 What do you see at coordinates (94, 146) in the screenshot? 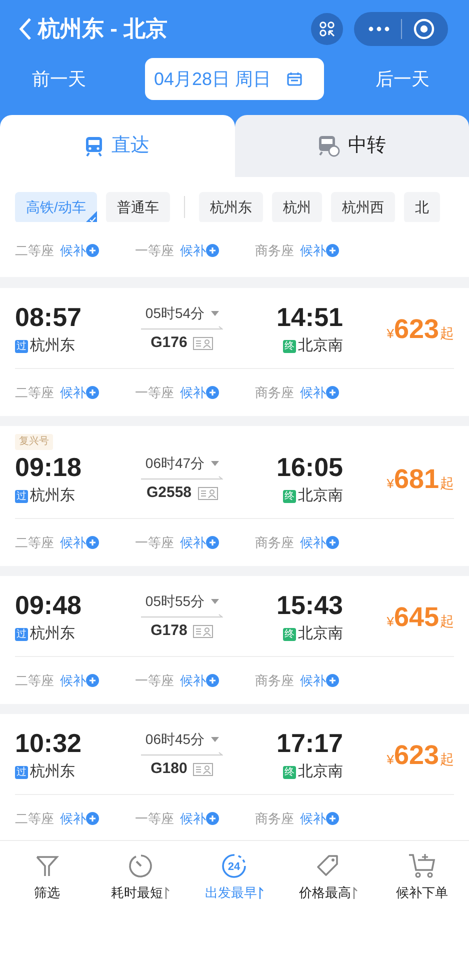
I see `train-icon` at bounding box center [94, 146].